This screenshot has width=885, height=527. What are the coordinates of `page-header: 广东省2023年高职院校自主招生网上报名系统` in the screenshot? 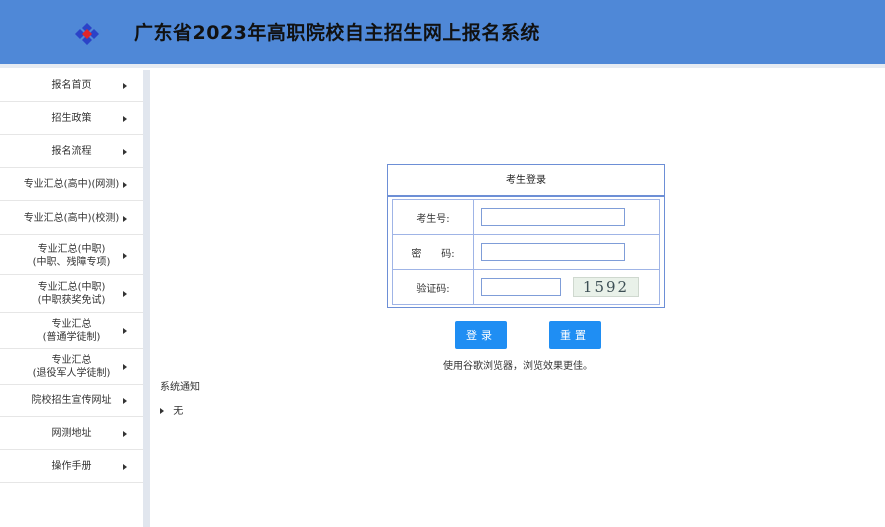 It's located at (442, 32).